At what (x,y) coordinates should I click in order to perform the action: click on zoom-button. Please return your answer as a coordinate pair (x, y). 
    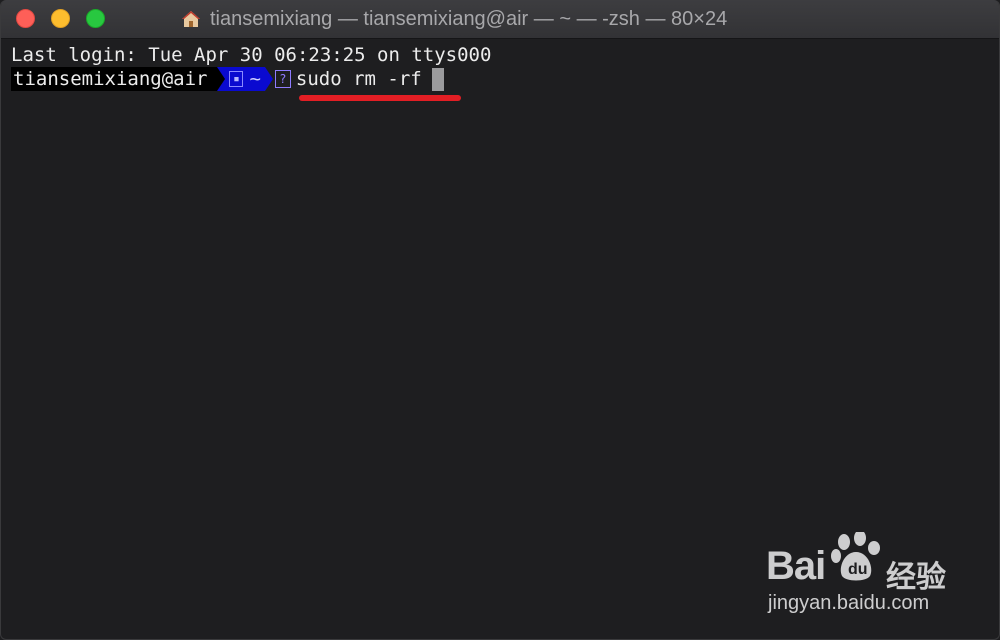
    Looking at the image, I should click on (95, 18).